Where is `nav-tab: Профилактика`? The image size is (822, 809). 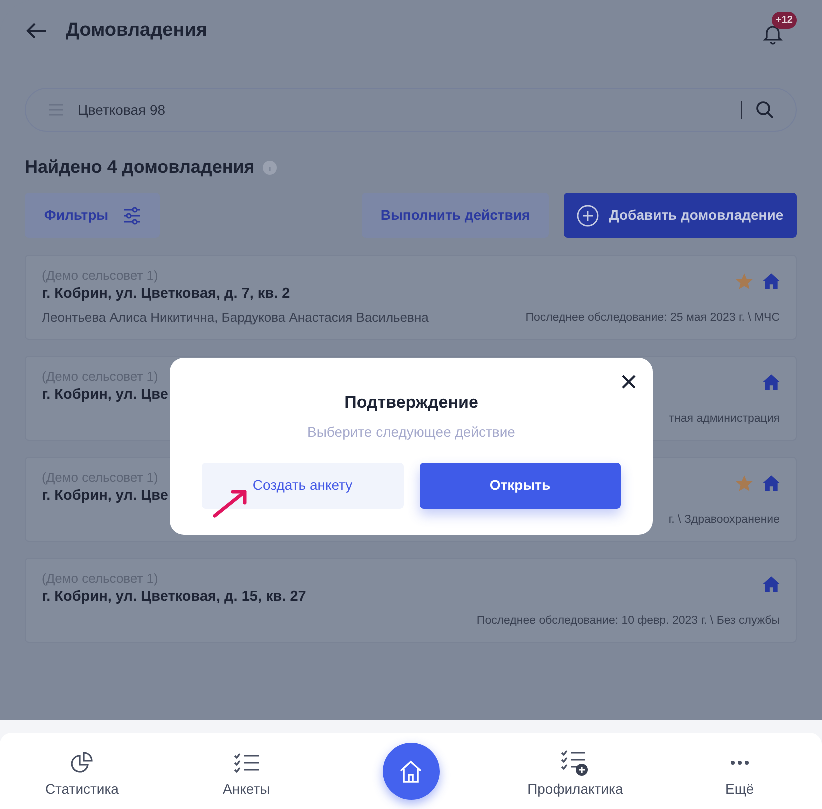
nav-tab: Профилактика is located at coordinates (575, 766).